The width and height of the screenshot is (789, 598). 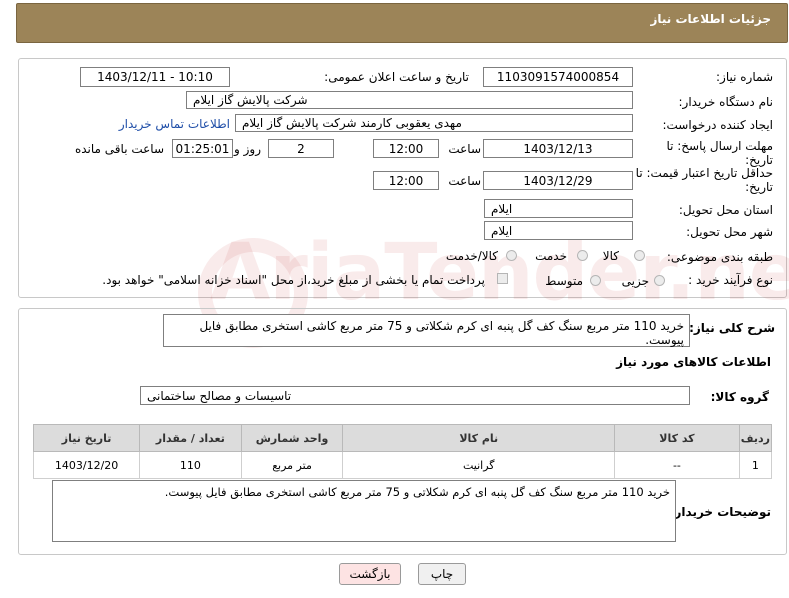 What do you see at coordinates (677, 465) in the screenshot?
I see `cell-code: --` at bounding box center [677, 465].